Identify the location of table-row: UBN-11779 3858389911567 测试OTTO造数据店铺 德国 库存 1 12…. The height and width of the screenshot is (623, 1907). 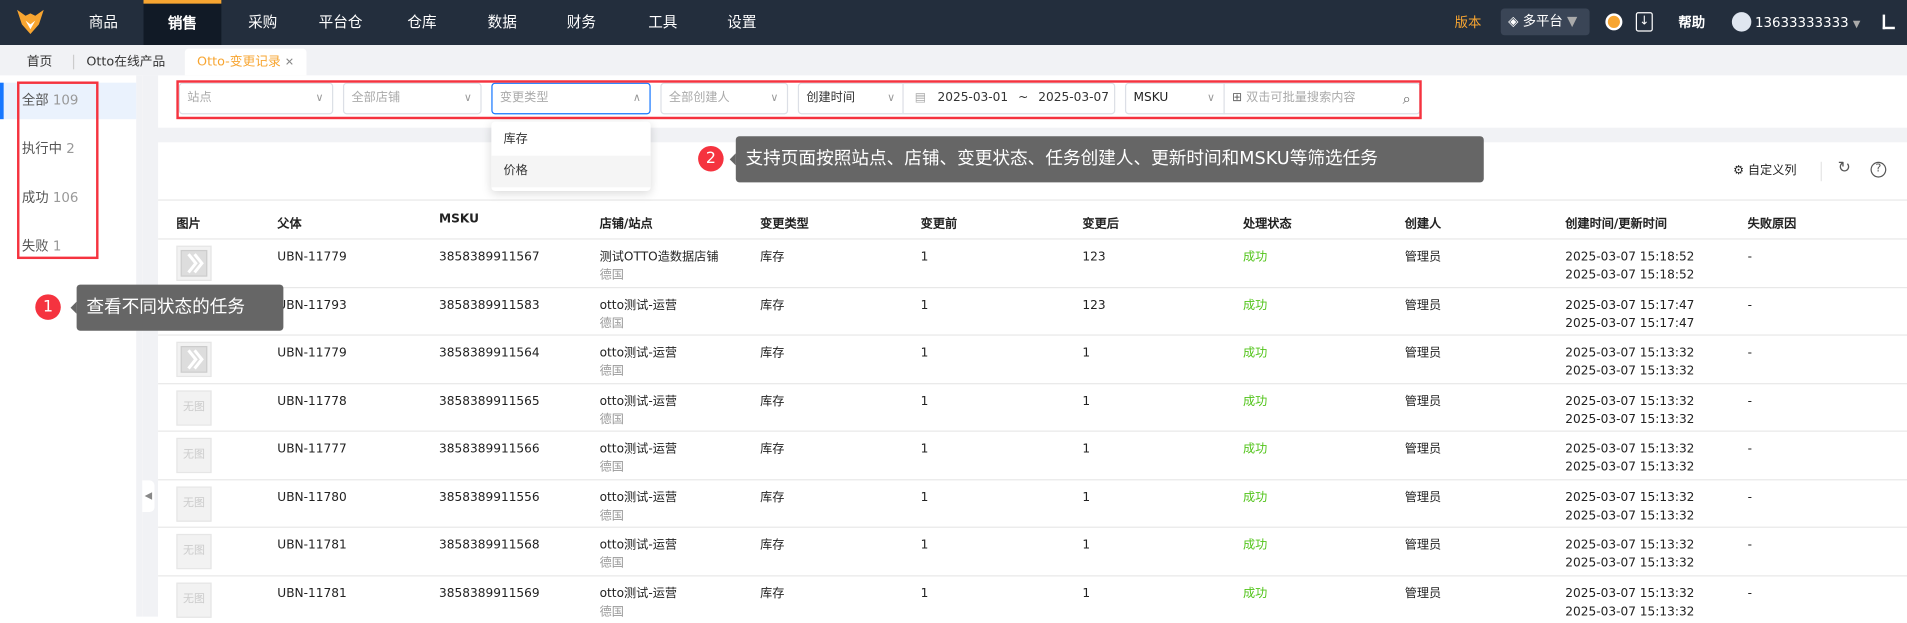
(1032, 262).